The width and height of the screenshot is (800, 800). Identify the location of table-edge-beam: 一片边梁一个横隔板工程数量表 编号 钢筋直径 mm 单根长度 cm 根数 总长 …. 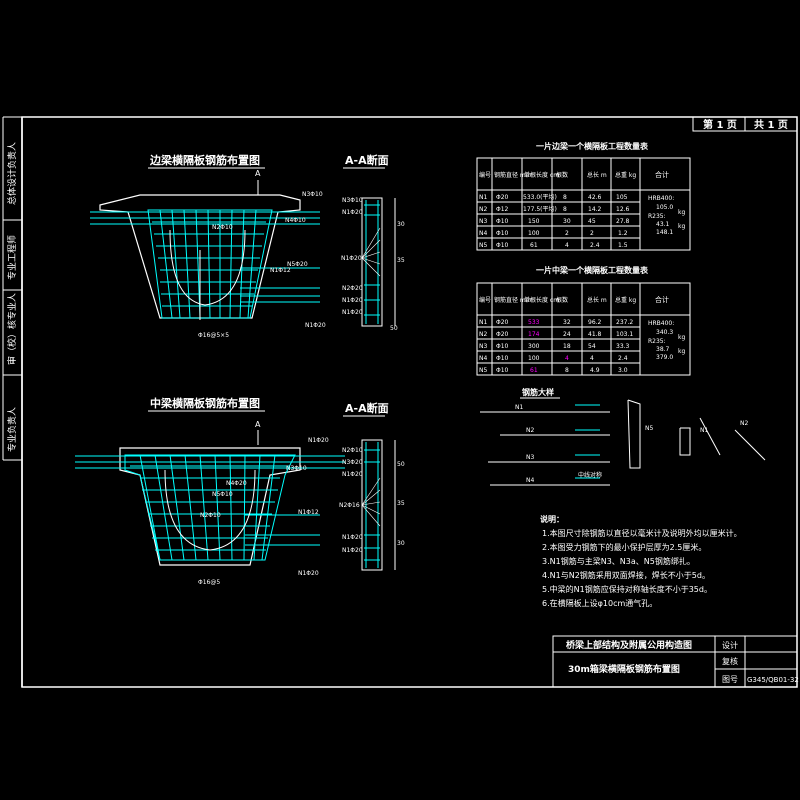
(583, 196).